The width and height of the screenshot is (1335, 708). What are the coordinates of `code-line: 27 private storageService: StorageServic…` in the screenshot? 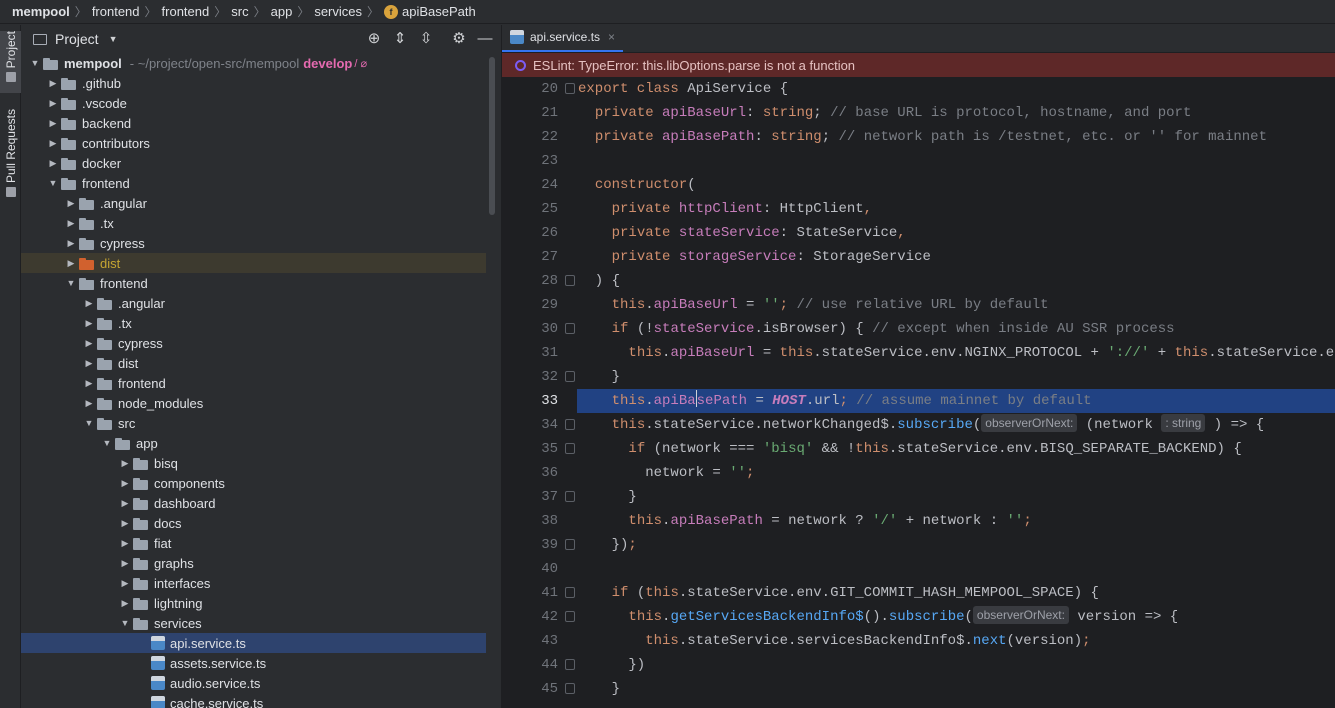 It's located at (918, 257).